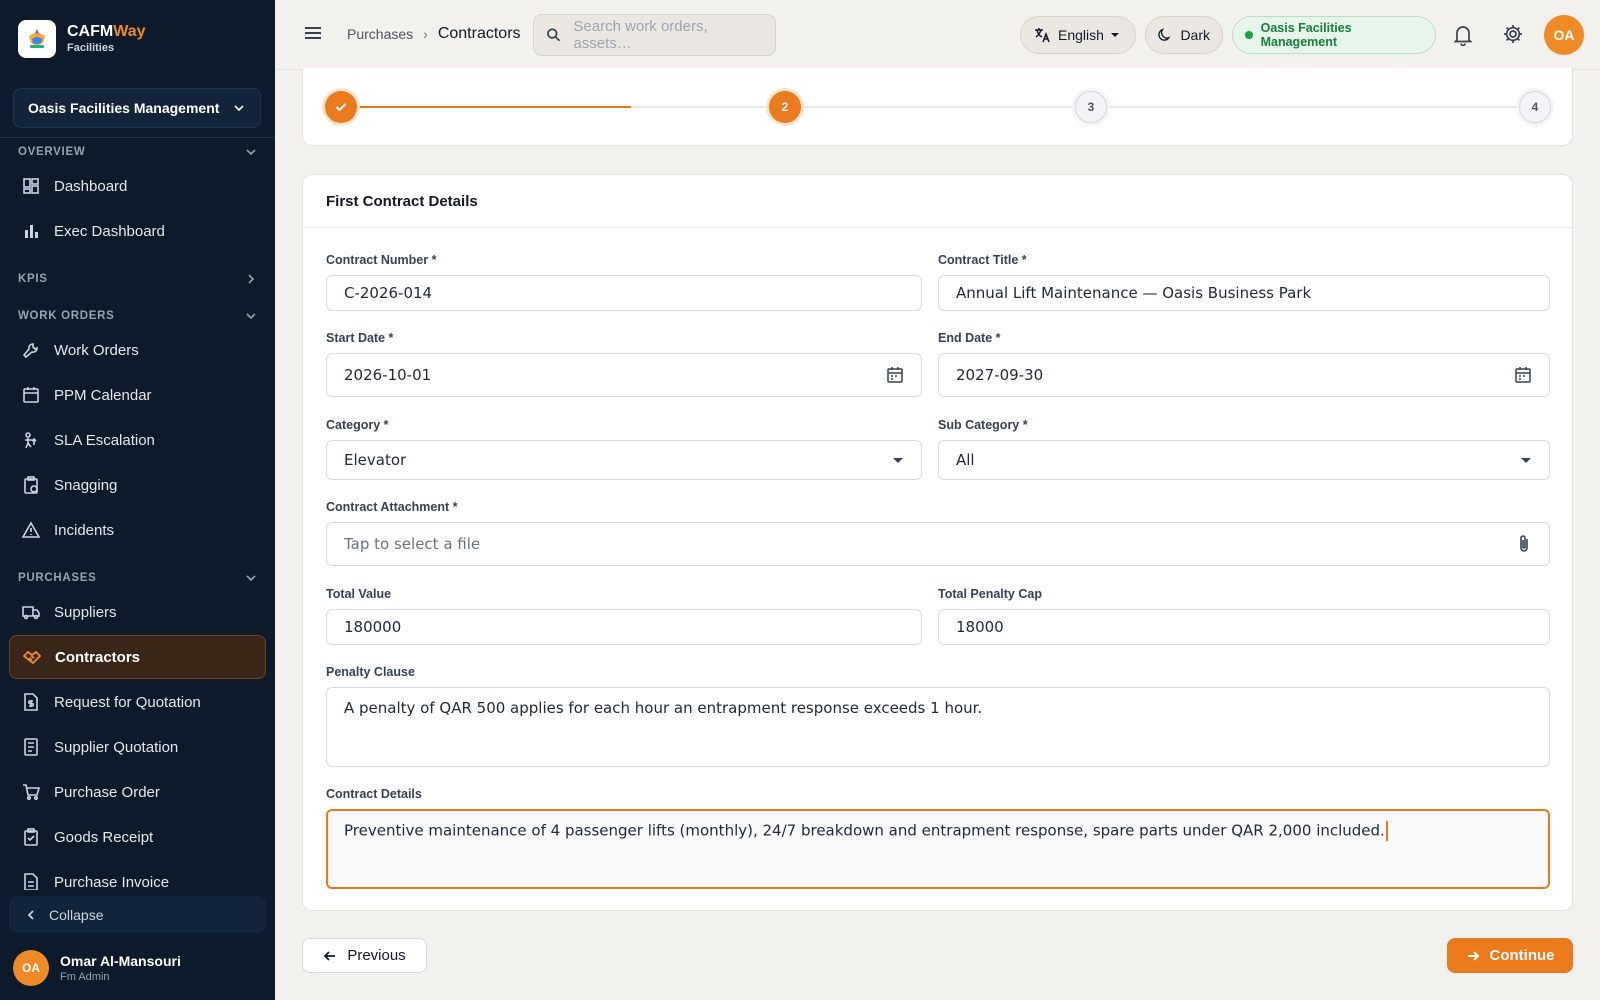 This screenshot has height=1000, width=1600. What do you see at coordinates (486, 107) in the screenshot?
I see `stepper-track-progress` at bounding box center [486, 107].